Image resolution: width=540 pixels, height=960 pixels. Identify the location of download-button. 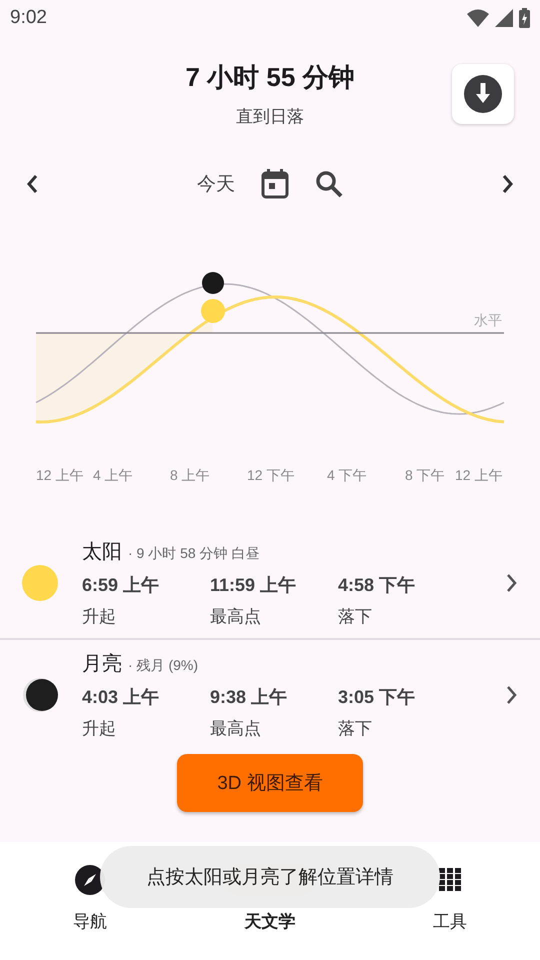
(483, 94).